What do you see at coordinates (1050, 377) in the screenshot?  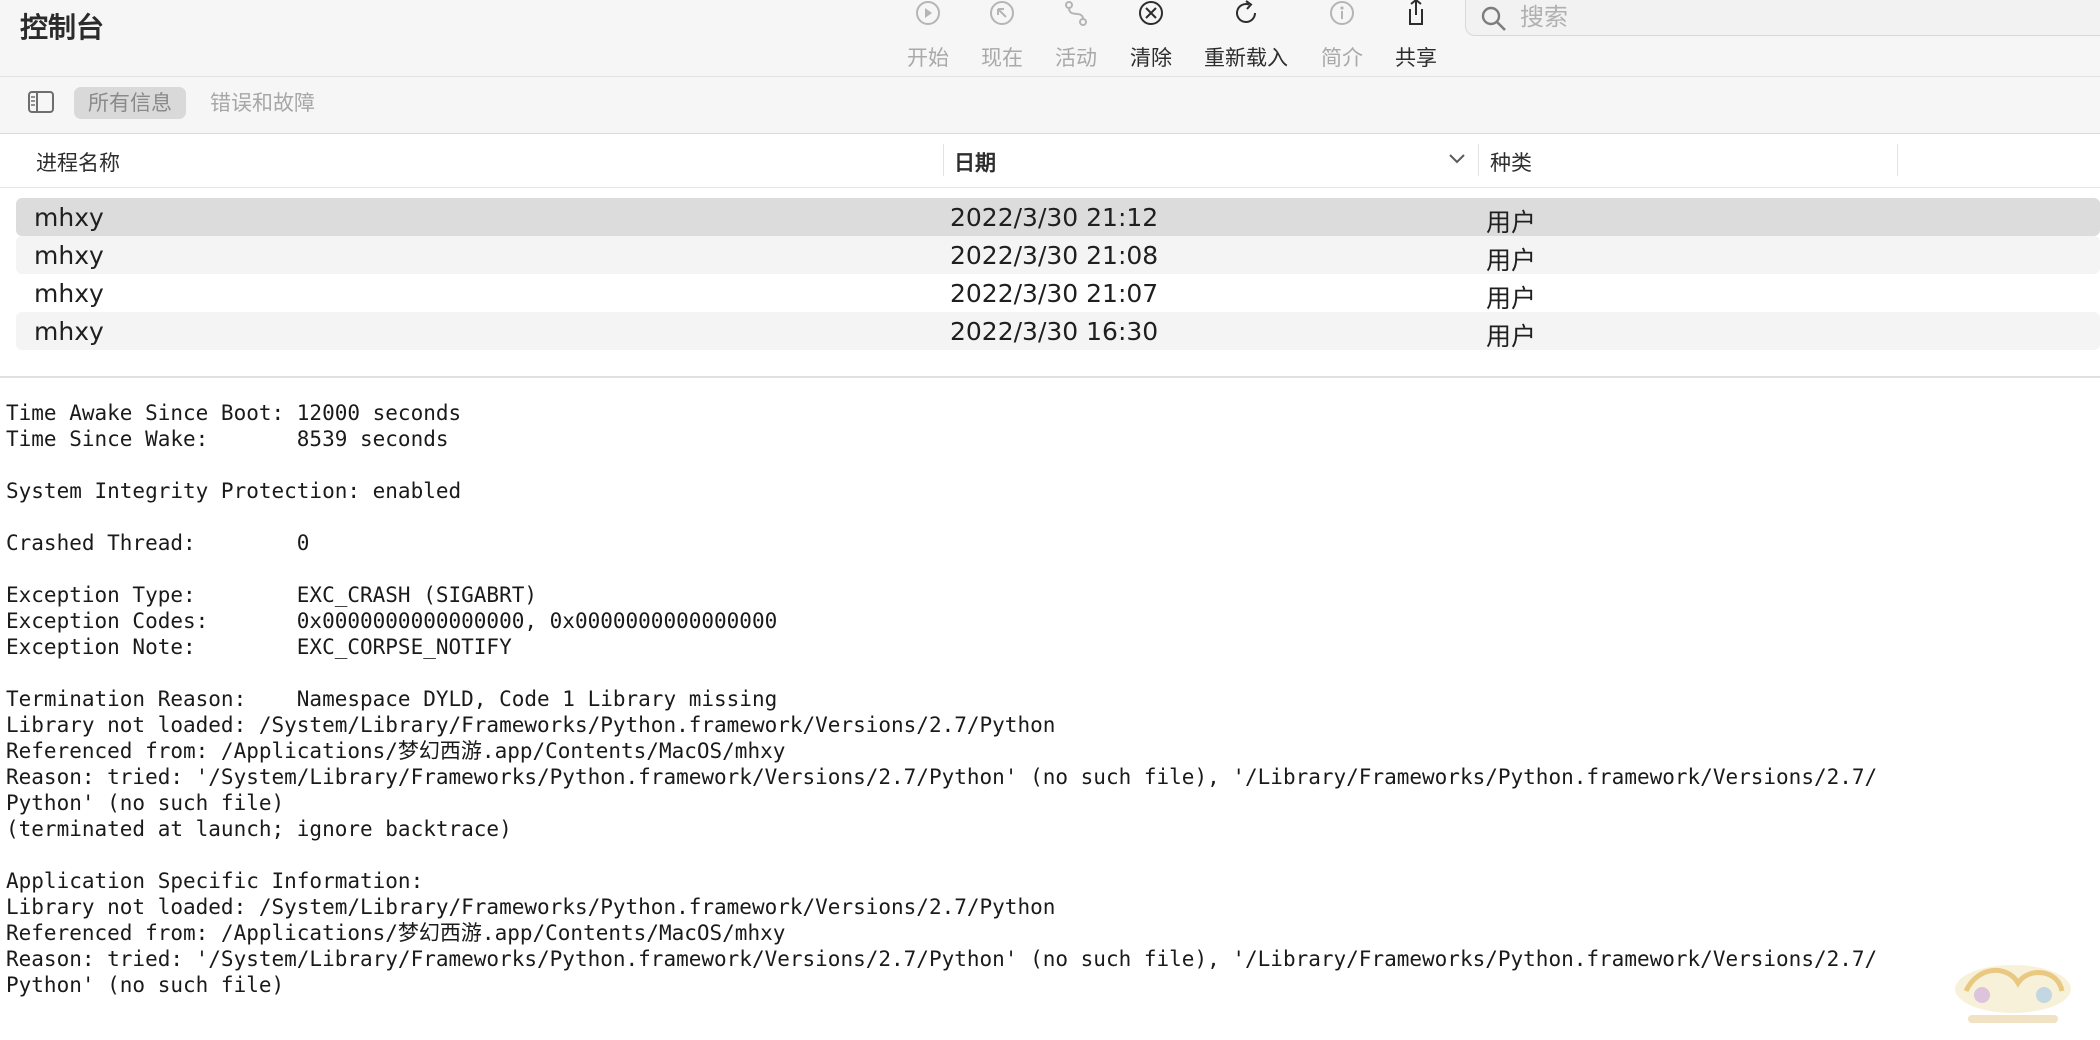 I see `split-divider` at bounding box center [1050, 377].